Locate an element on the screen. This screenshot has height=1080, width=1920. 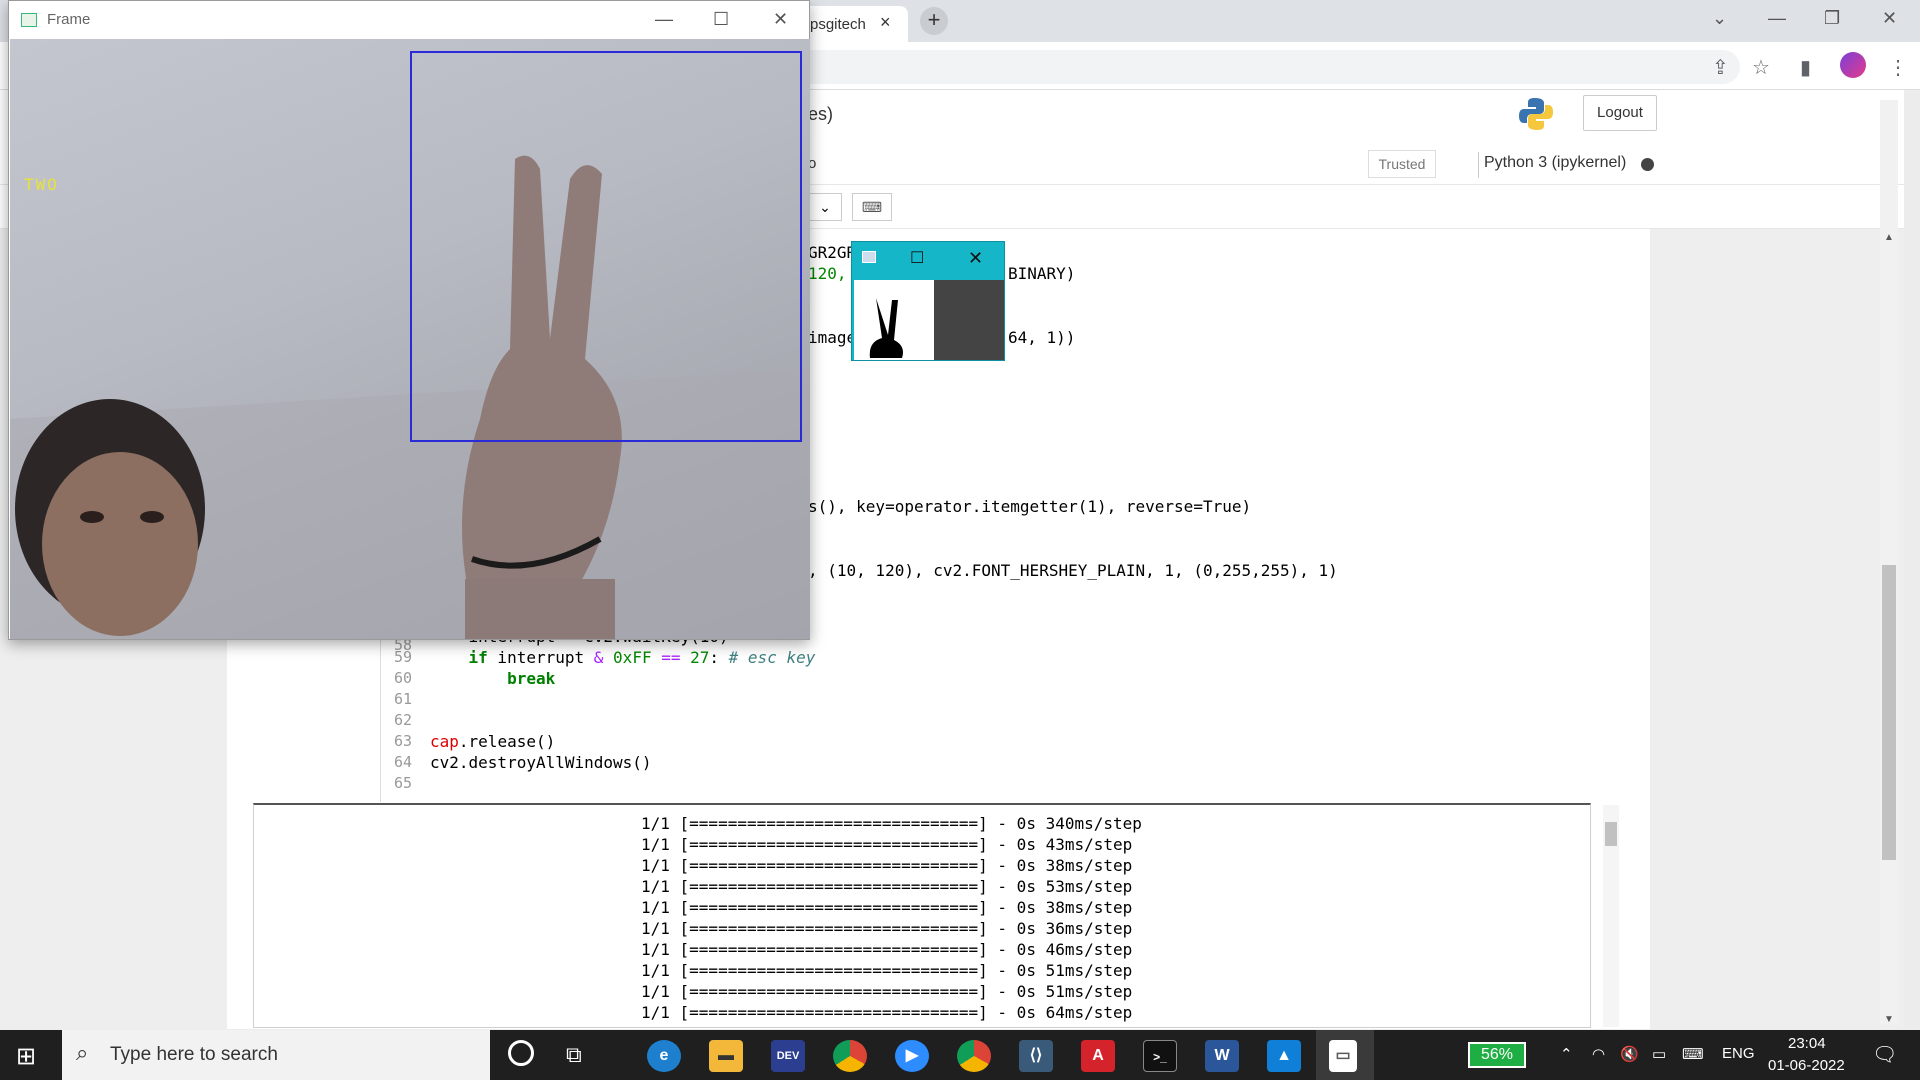
code-fragment: BINARY) is located at coordinates (1042, 273).